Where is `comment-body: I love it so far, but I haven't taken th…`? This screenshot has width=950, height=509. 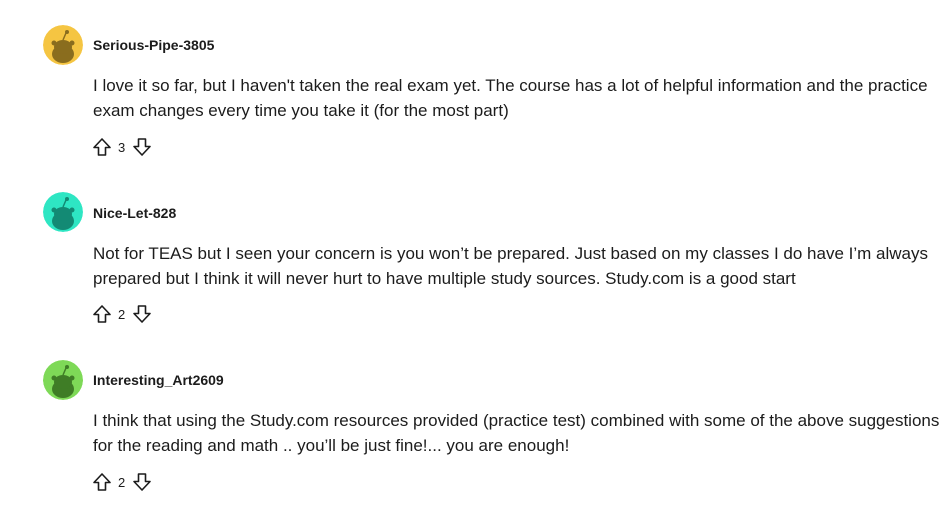
comment-body: I love it so far, but I haven't taken th… is located at coordinates (510, 98).